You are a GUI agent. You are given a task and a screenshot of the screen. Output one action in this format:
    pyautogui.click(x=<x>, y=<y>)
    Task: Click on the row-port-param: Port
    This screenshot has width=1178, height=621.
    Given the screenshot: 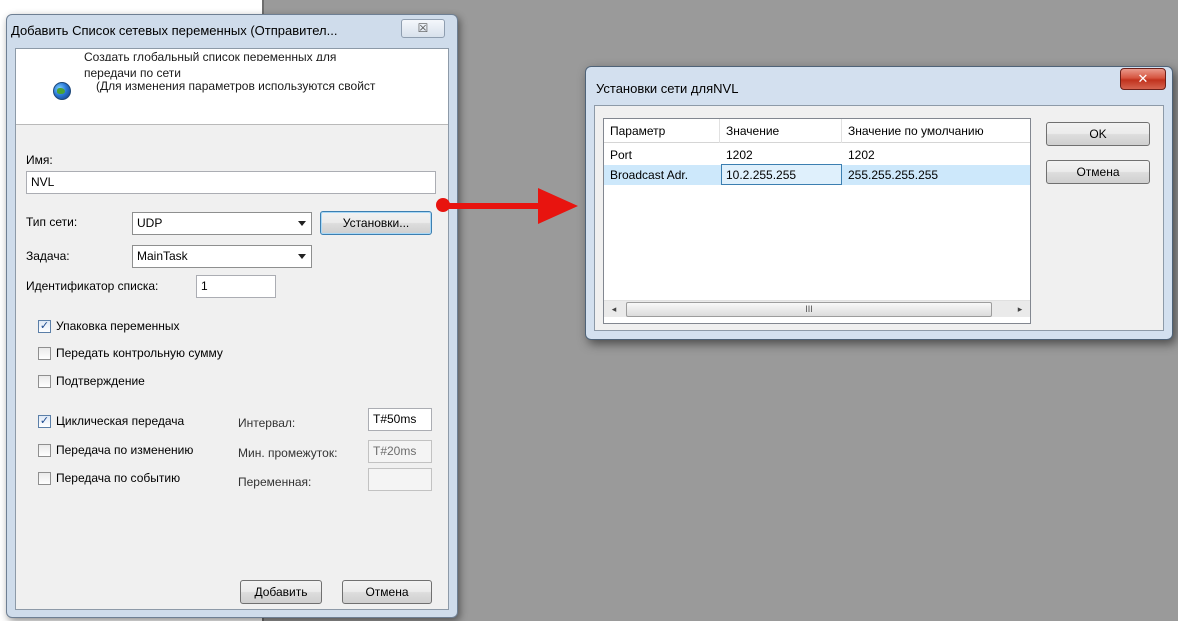 What is the action you would take?
    pyautogui.click(x=621, y=155)
    